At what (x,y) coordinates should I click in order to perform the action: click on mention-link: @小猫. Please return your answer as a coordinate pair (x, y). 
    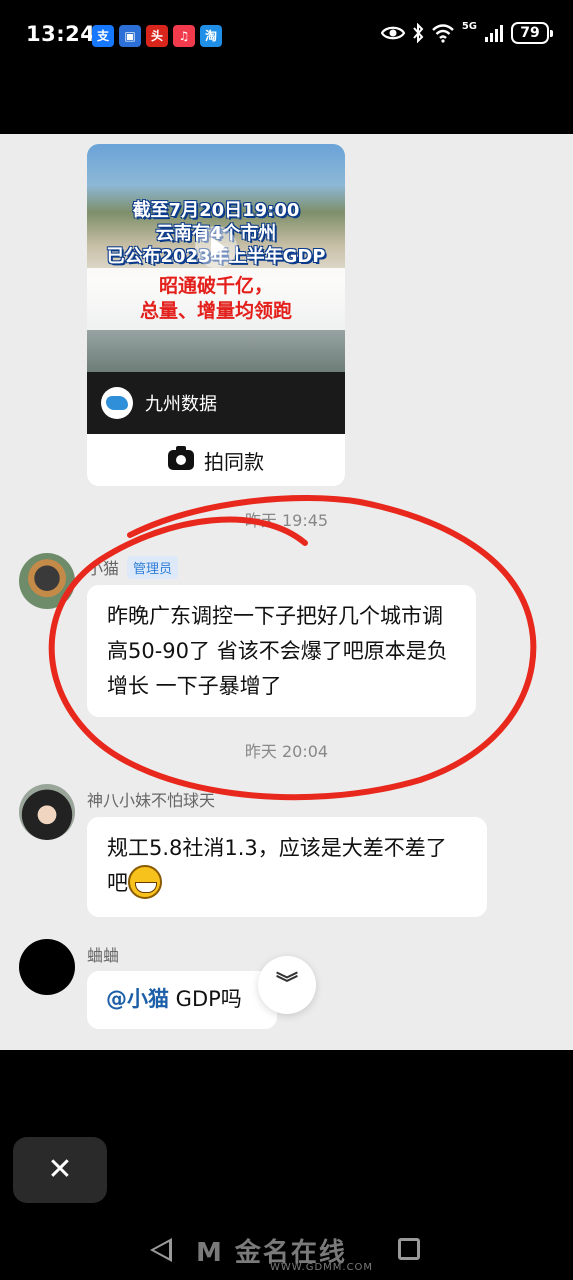
    Looking at the image, I should click on (137, 999).